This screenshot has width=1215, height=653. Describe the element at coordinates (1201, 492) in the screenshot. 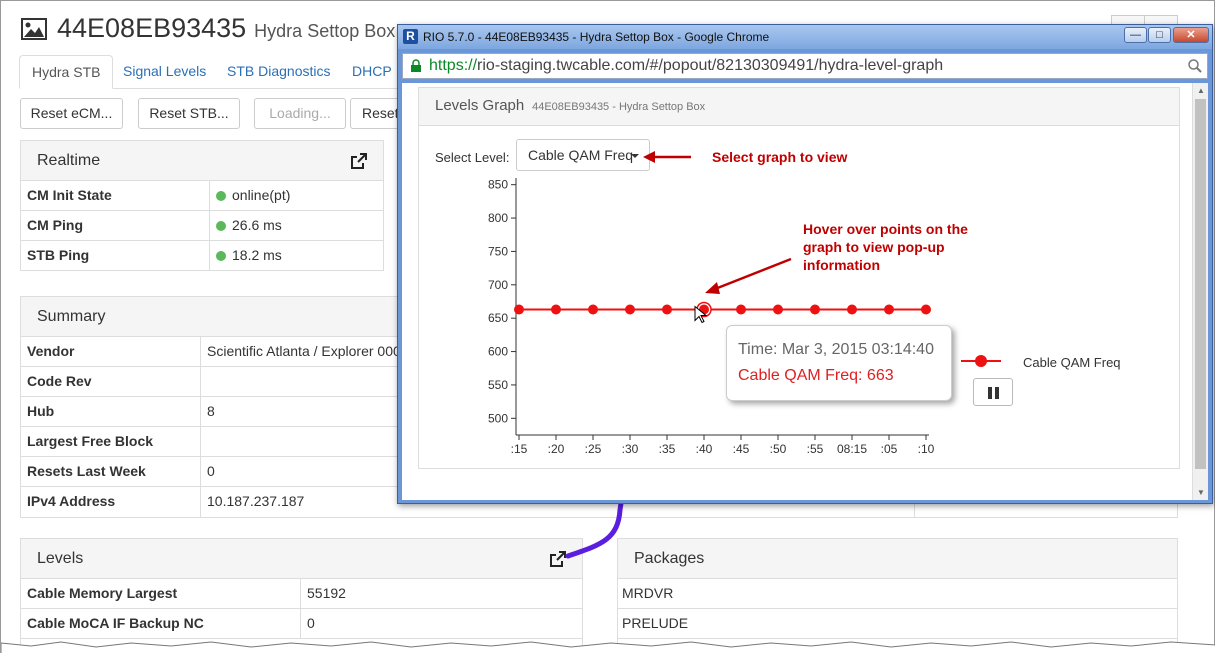

I see `scroll-down-icon: ▼` at that location.